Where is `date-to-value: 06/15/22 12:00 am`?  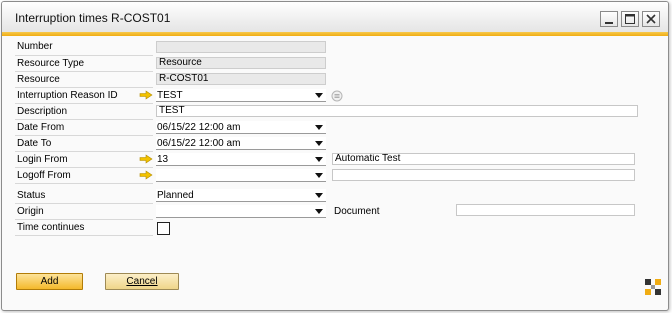 date-to-value: 06/15/22 12:00 am is located at coordinates (199, 143).